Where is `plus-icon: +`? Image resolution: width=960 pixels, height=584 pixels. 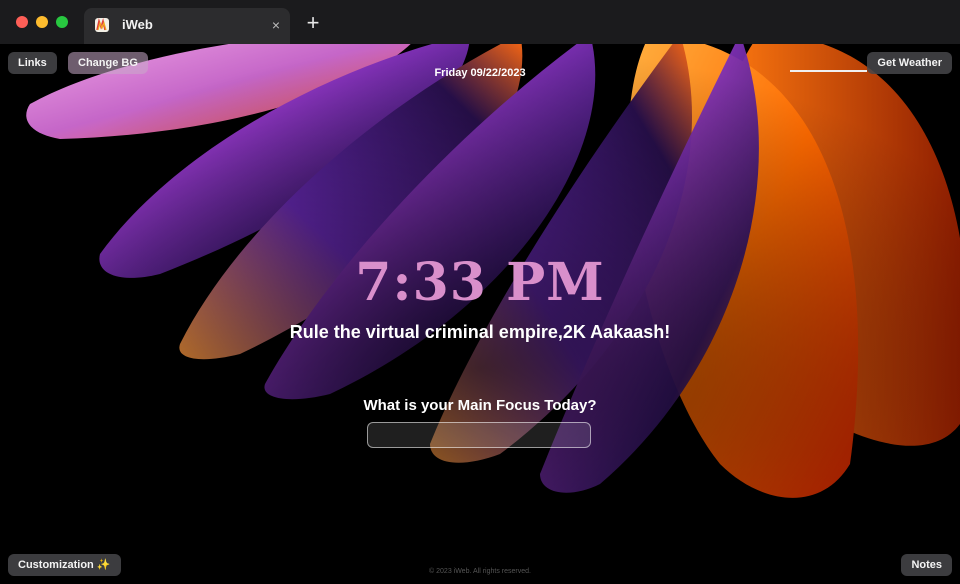 plus-icon: + is located at coordinates (313, 23).